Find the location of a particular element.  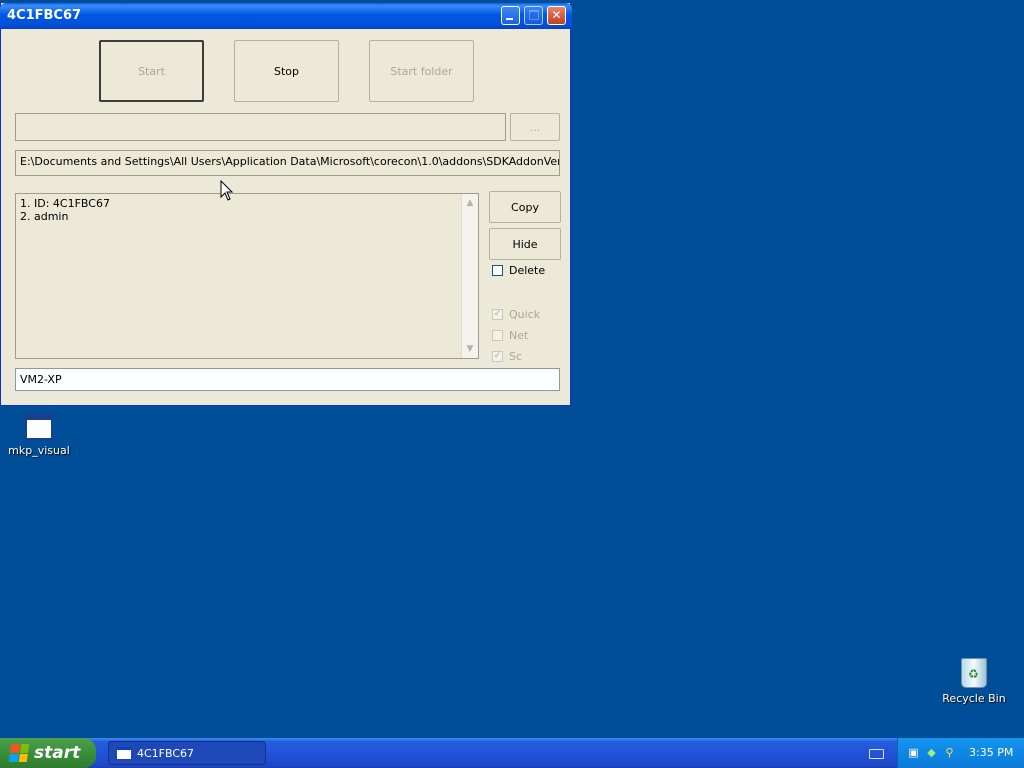

desktop-icon-label: mkp_visual is located at coordinates (39, 450).